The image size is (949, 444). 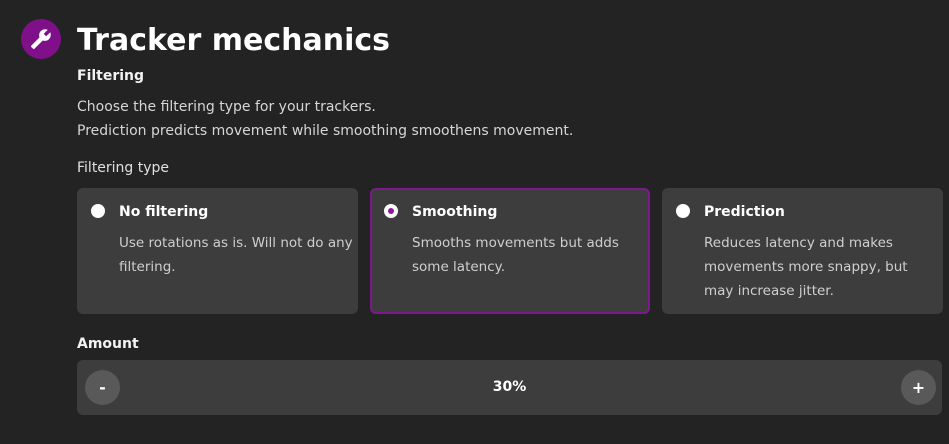 I want to click on section-subtitle: Filtering, so click(x=111, y=76).